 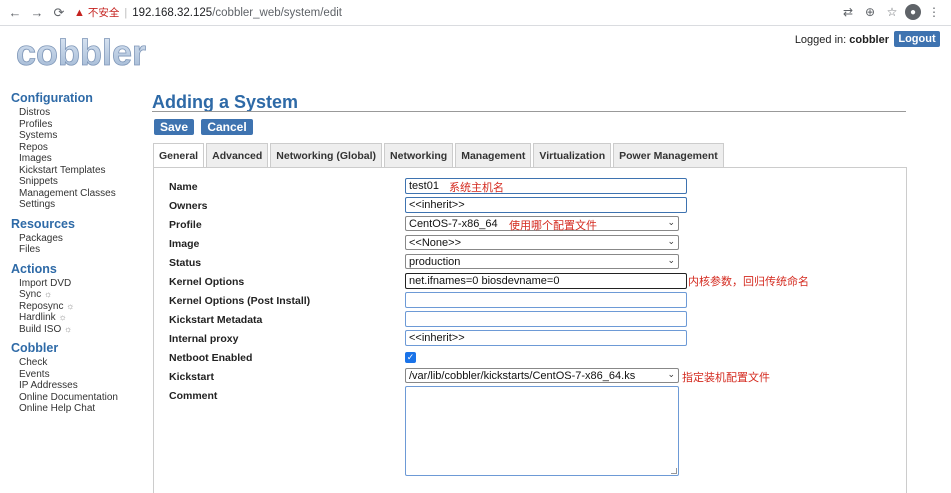 What do you see at coordinates (225, 102) in the screenshot?
I see `page-title: Adding a System` at bounding box center [225, 102].